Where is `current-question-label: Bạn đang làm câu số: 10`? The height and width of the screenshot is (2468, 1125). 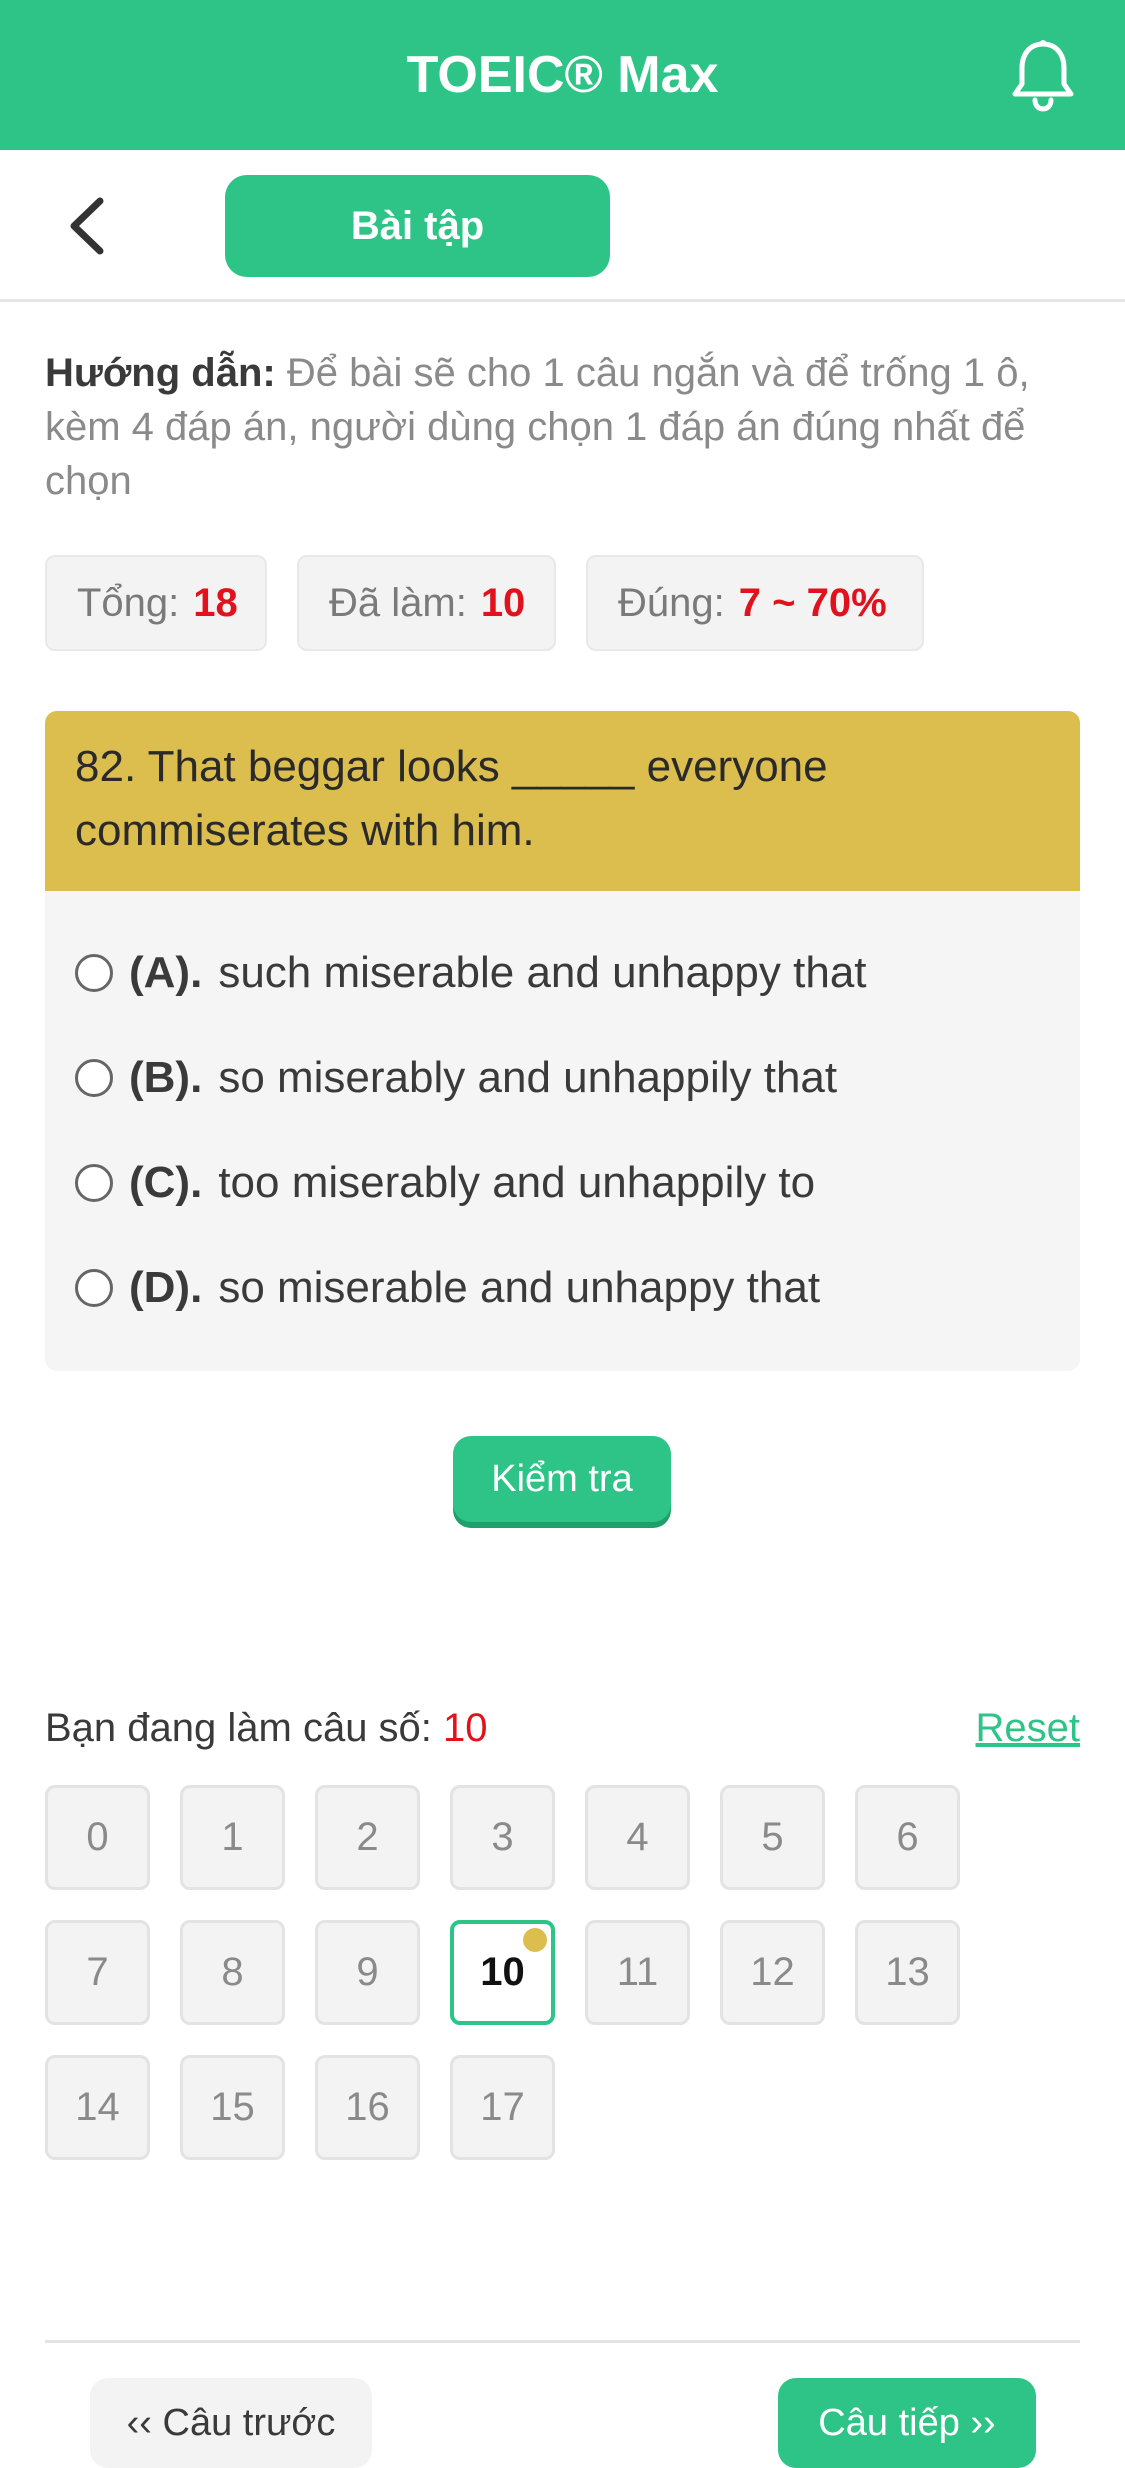 current-question-label: Bạn đang làm câu số: 10 is located at coordinates (266, 1728).